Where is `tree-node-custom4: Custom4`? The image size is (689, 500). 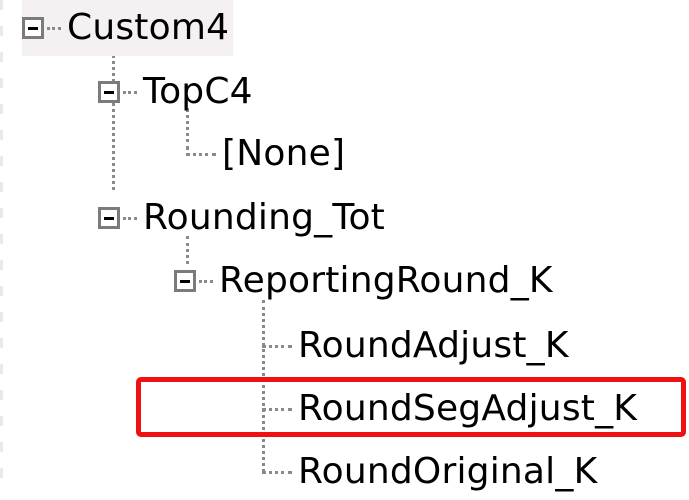
tree-node-custom4: Custom4 is located at coordinates (128, 28).